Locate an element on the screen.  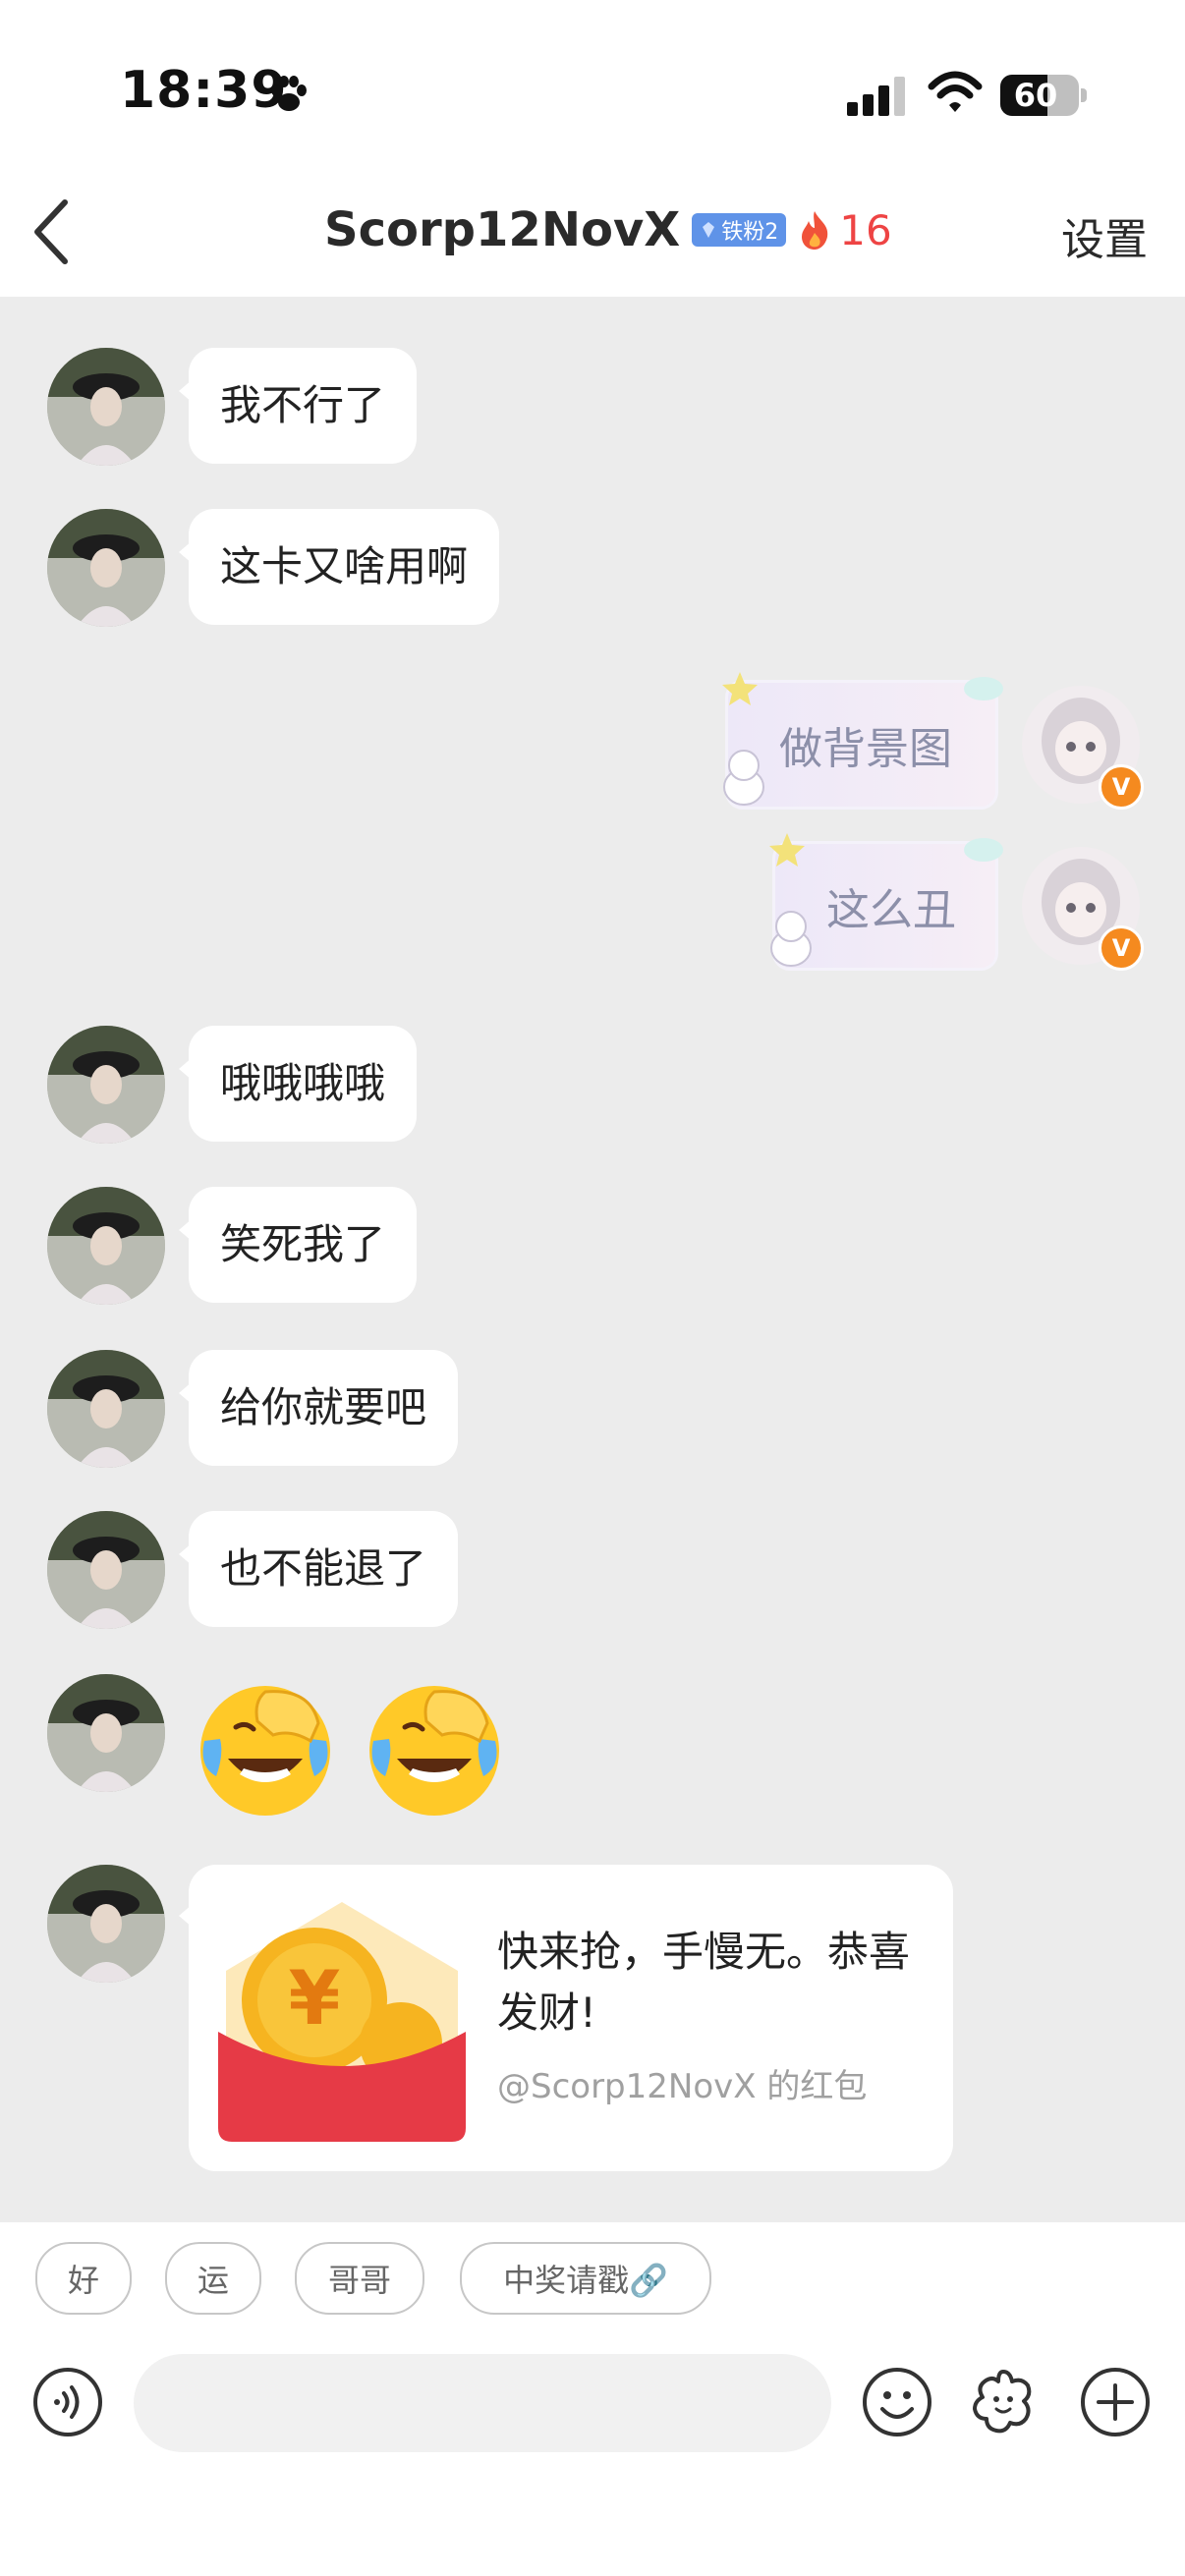
quick-reply-chip: 哥哥 is located at coordinates (359, 2278).